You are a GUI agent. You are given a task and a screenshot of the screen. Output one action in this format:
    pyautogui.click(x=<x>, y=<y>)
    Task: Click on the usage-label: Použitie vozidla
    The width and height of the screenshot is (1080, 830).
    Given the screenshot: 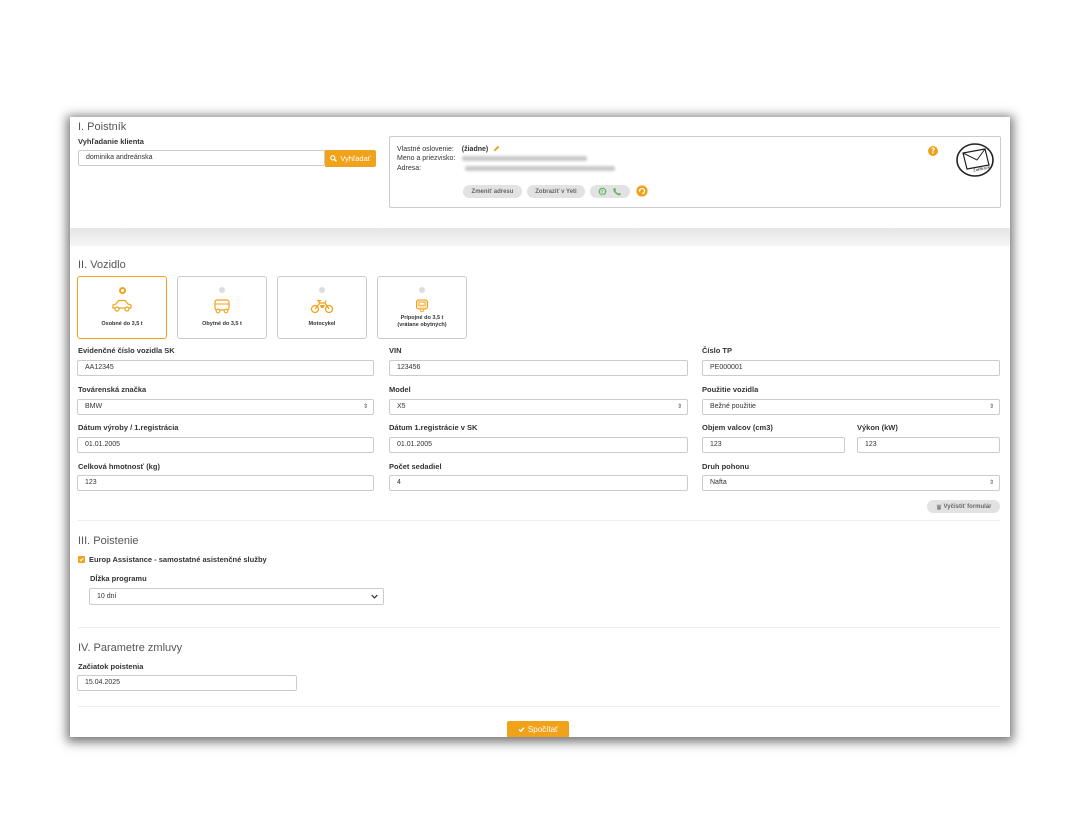 What is the action you would take?
    pyautogui.click(x=730, y=389)
    